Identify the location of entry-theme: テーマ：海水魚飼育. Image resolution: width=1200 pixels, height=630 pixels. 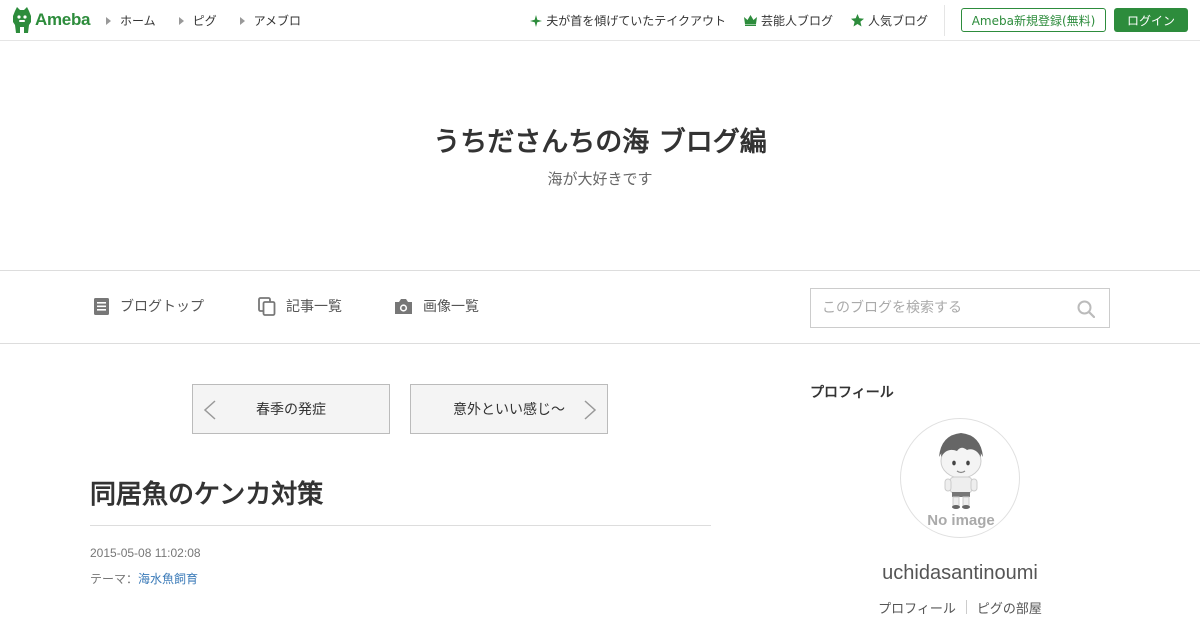
(144, 578).